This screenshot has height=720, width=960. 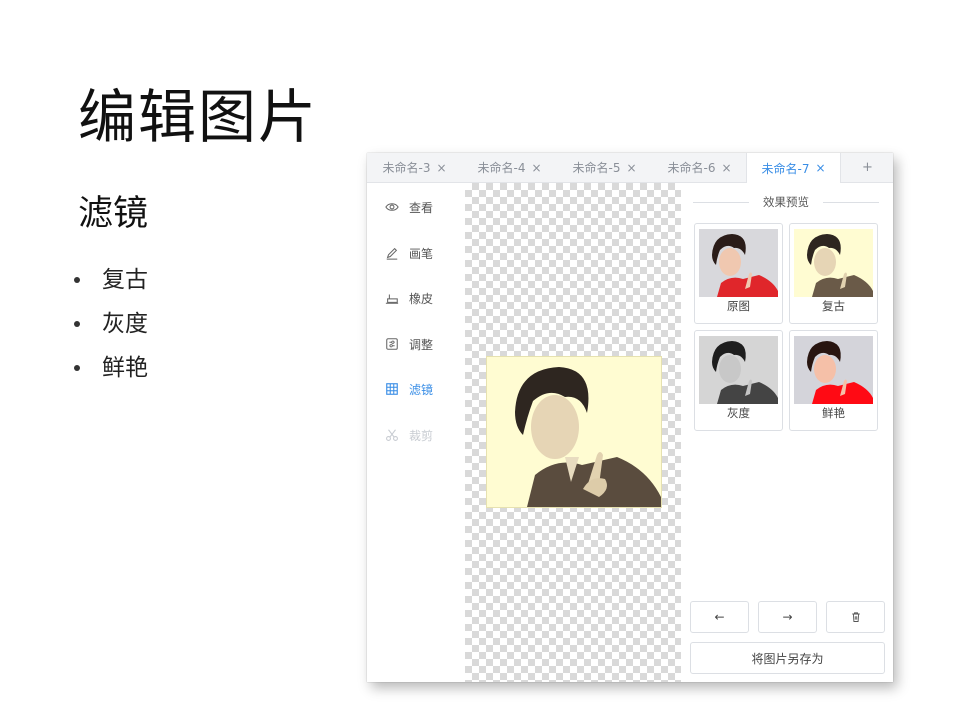 I want to click on tool-eraser: 橡皮, so click(x=409, y=298).